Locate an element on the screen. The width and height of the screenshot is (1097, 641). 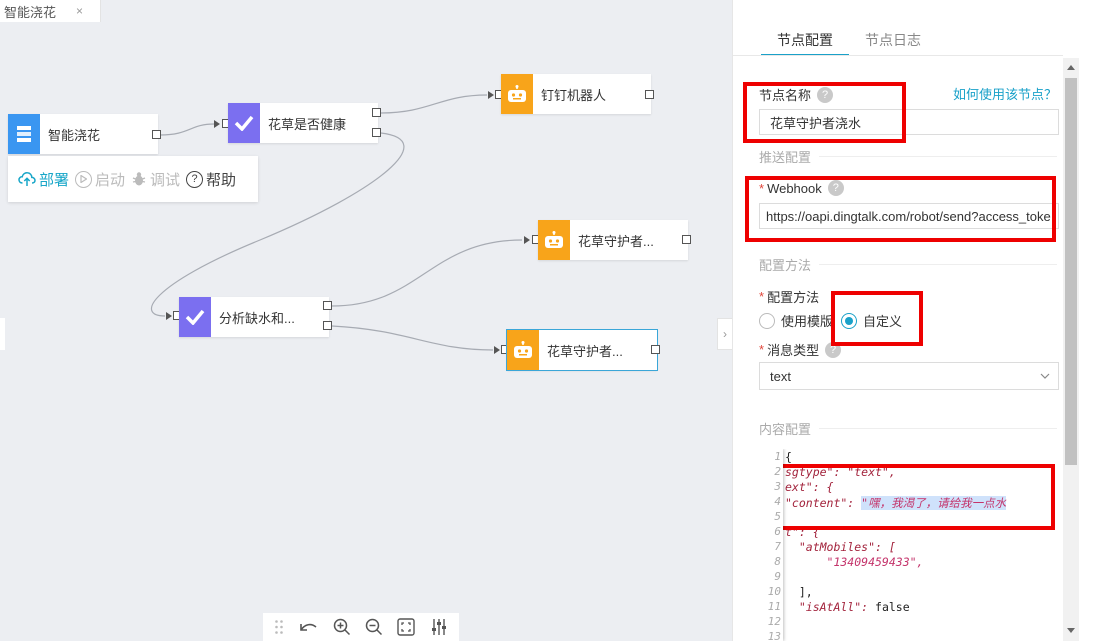
code-token: "isAtAll": is located at coordinates (830, 607).